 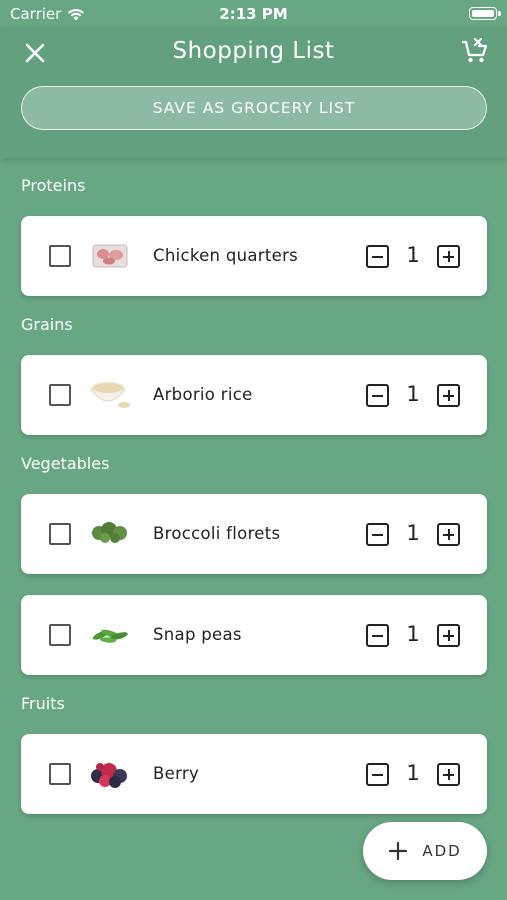 I want to click on page-title: Shopping List, so click(x=253, y=51).